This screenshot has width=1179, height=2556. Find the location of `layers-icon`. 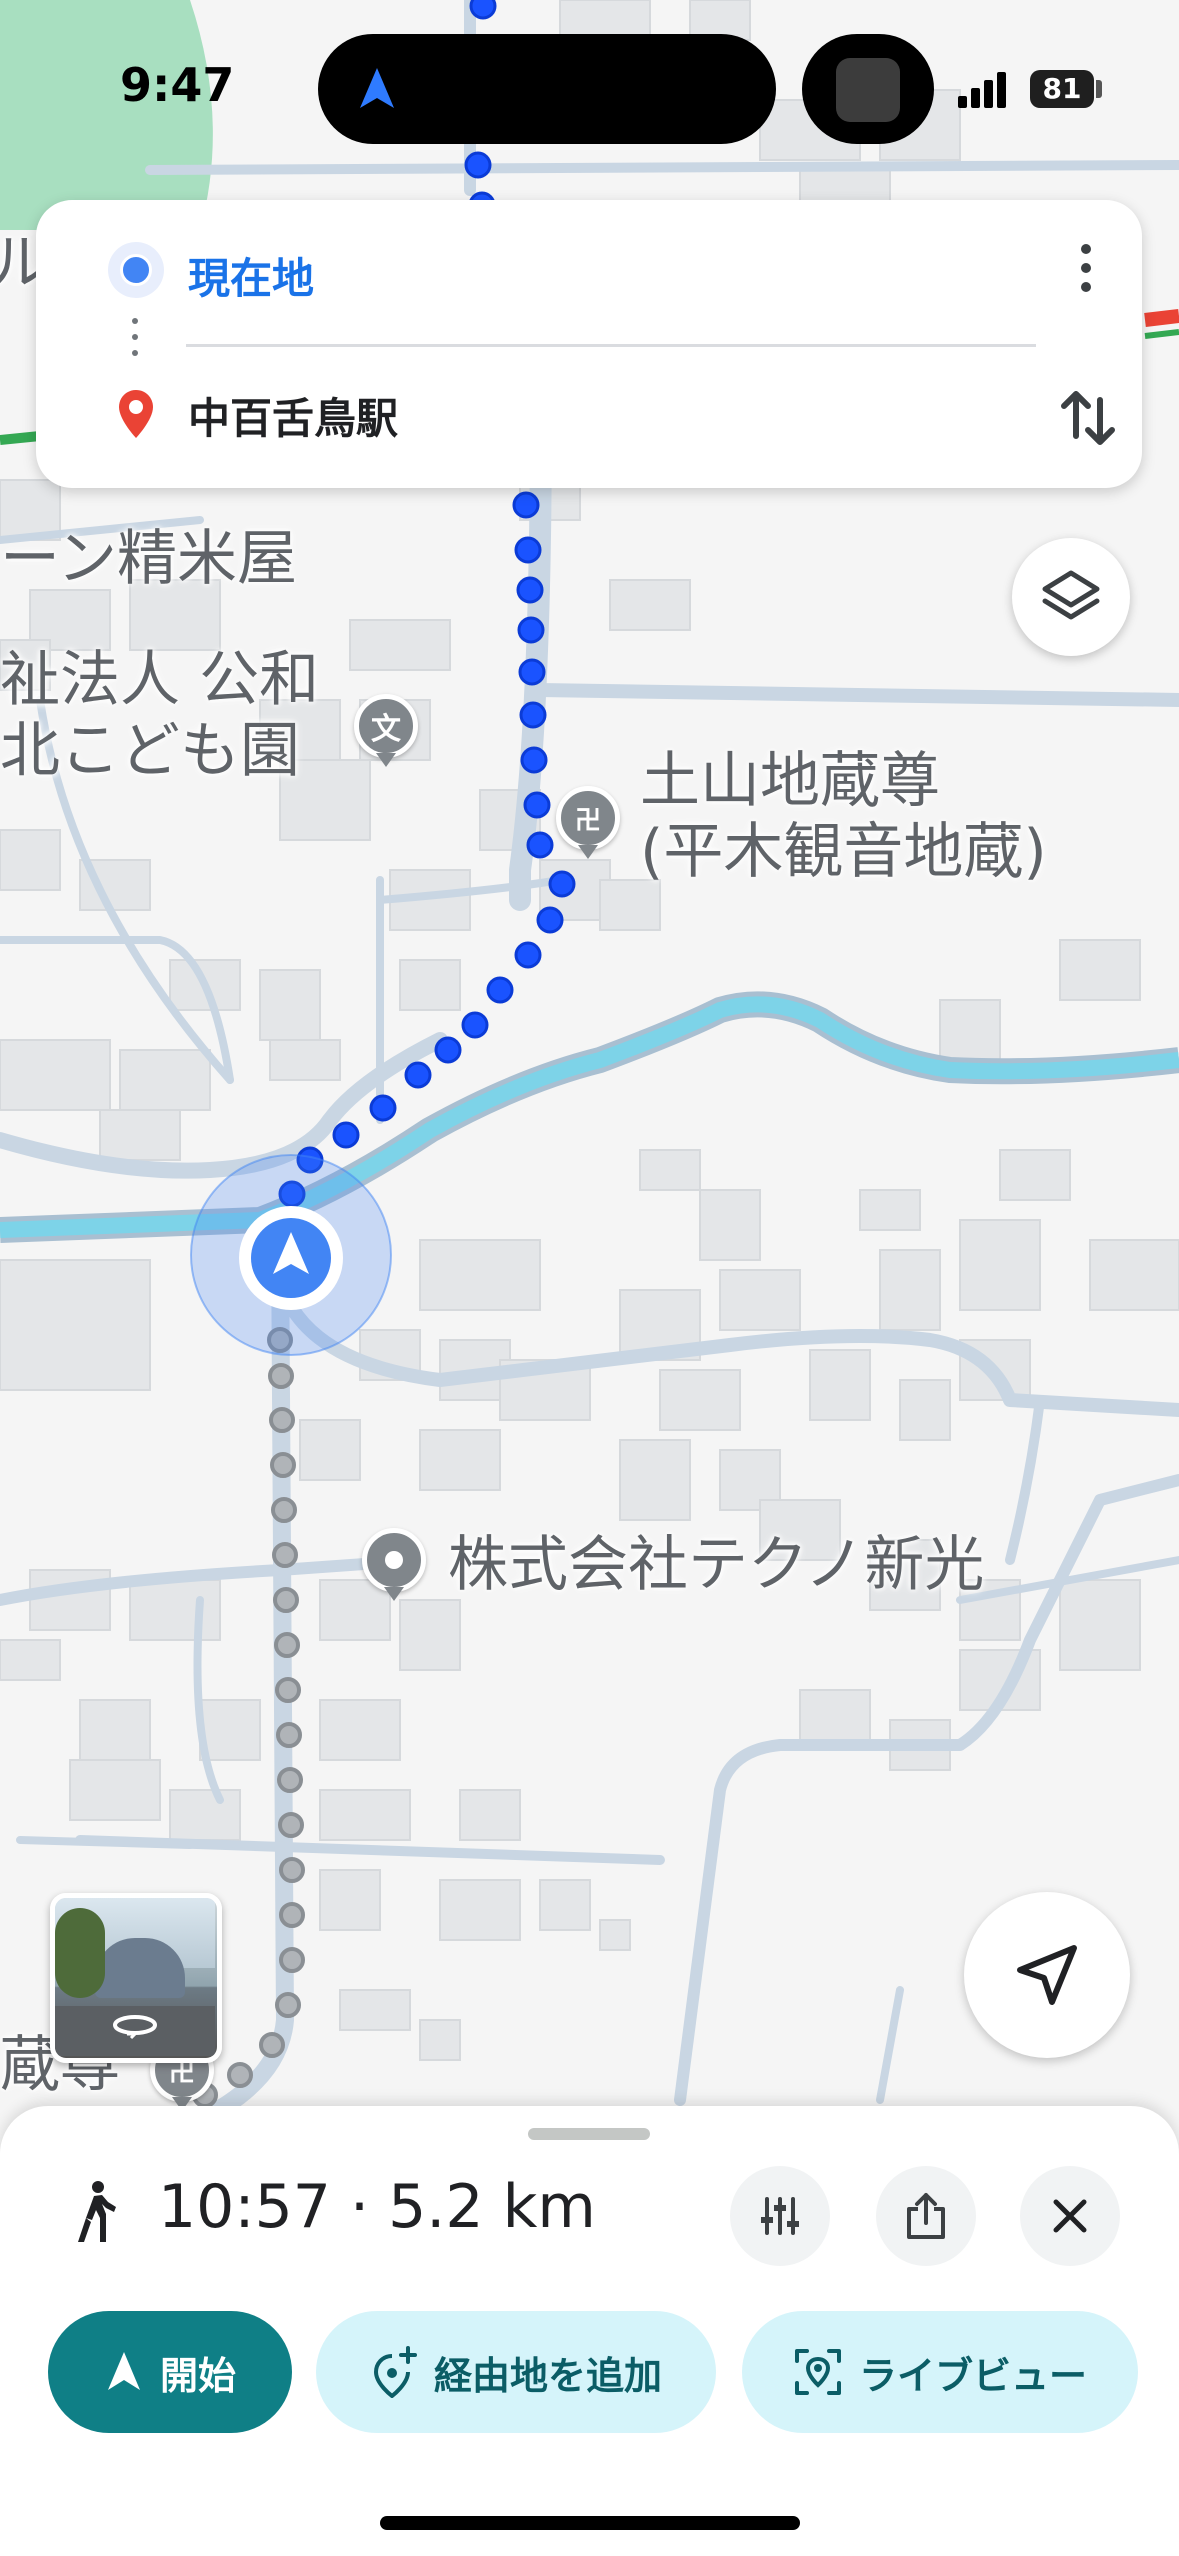

layers-icon is located at coordinates (1071, 595).